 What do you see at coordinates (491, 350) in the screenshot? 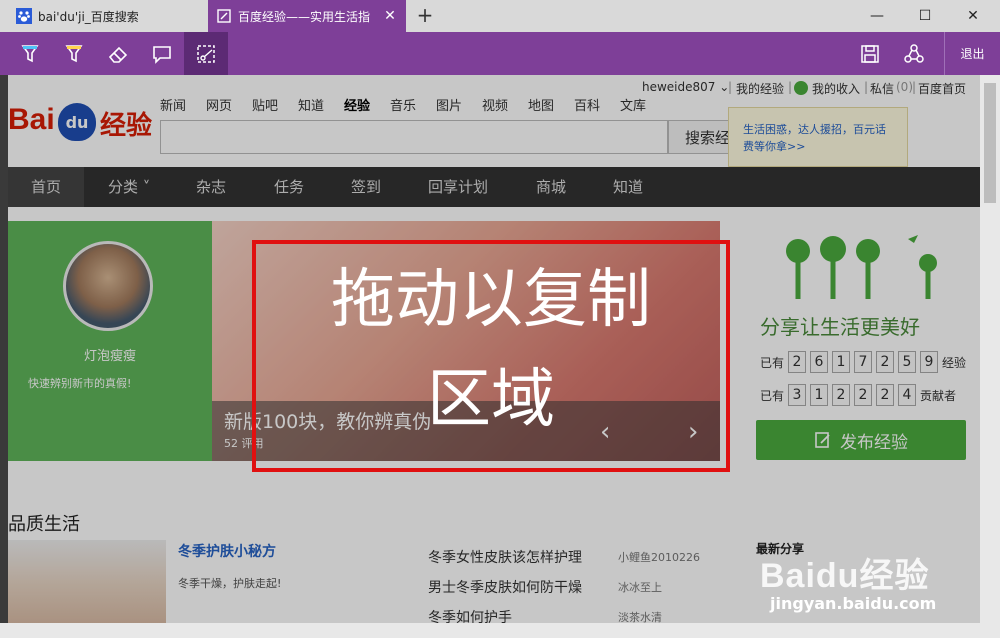
I see `drag-to-copy-hint: 拖动以复制 区域` at bounding box center [491, 350].